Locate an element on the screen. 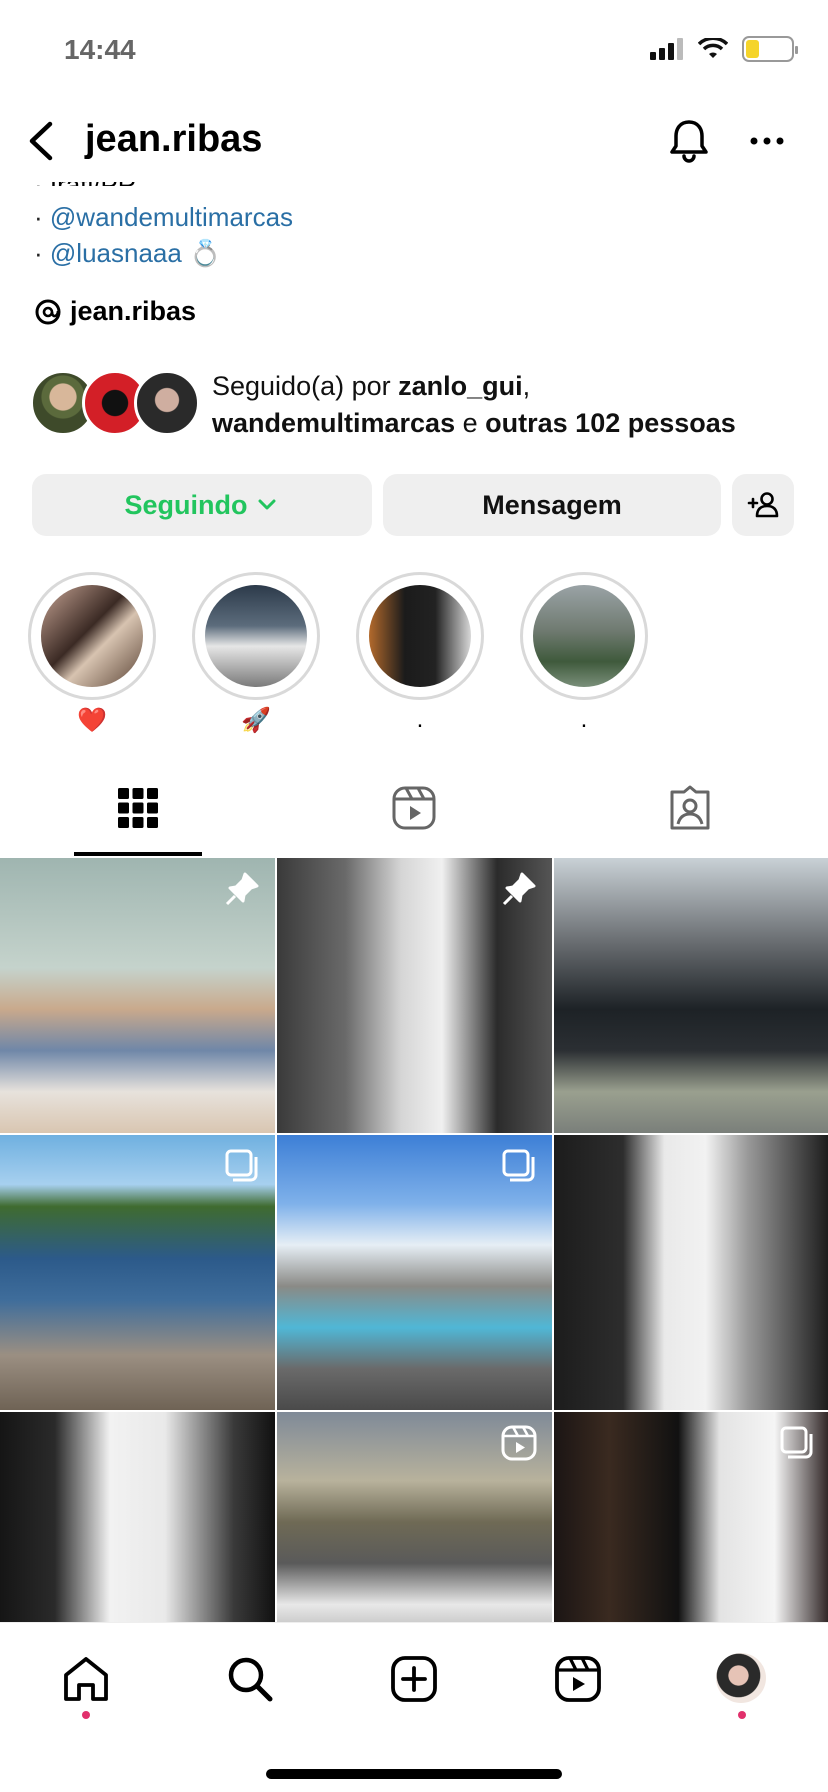 This screenshot has width=828, height=1792. following-button: Seguindo is located at coordinates (202, 505).